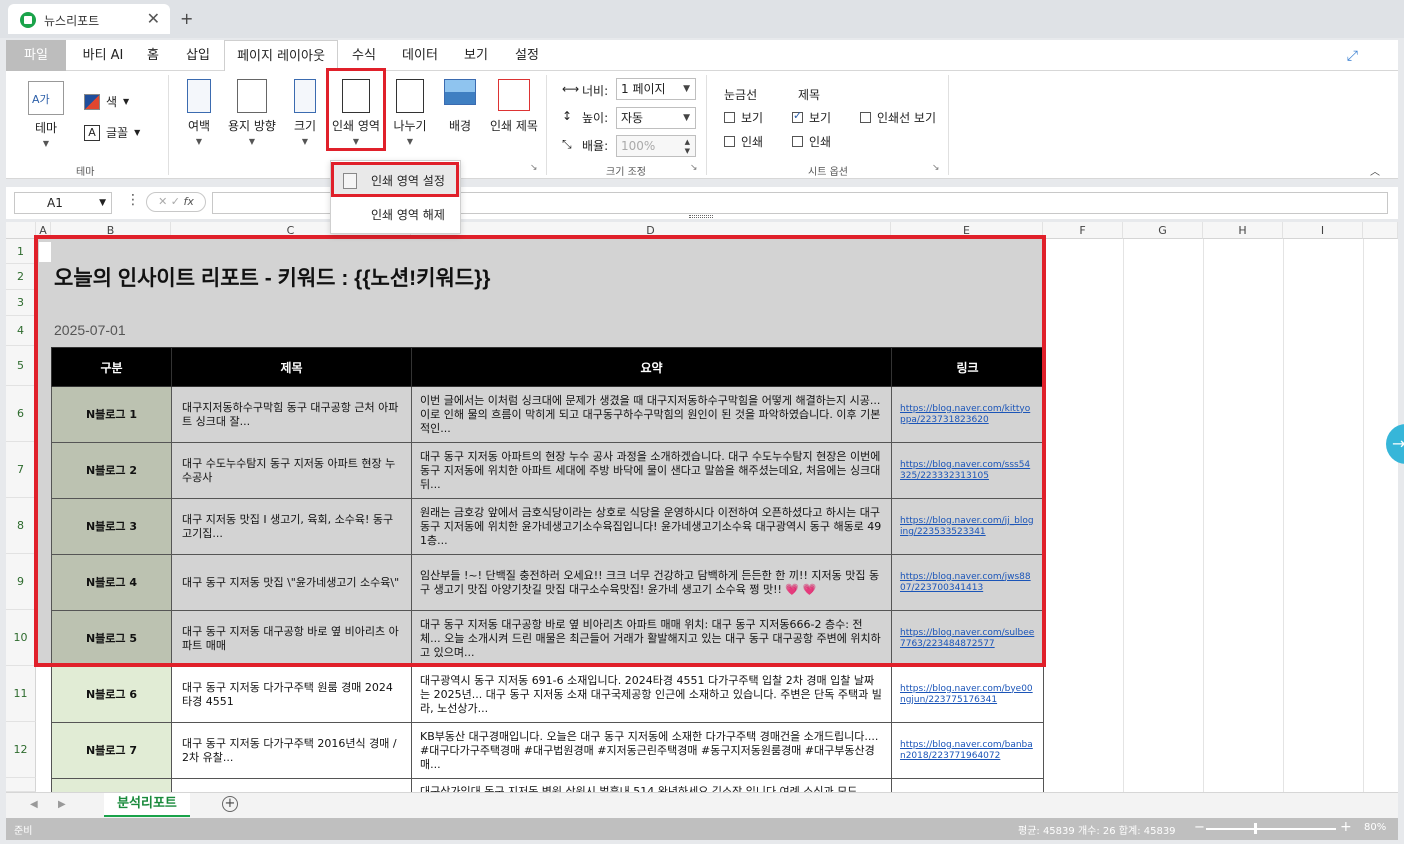 The height and width of the screenshot is (844, 1404). What do you see at coordinates (133, 200) in the screenshot?
I see `more-options-icon: ⋮` at bounding box center [133, 200].